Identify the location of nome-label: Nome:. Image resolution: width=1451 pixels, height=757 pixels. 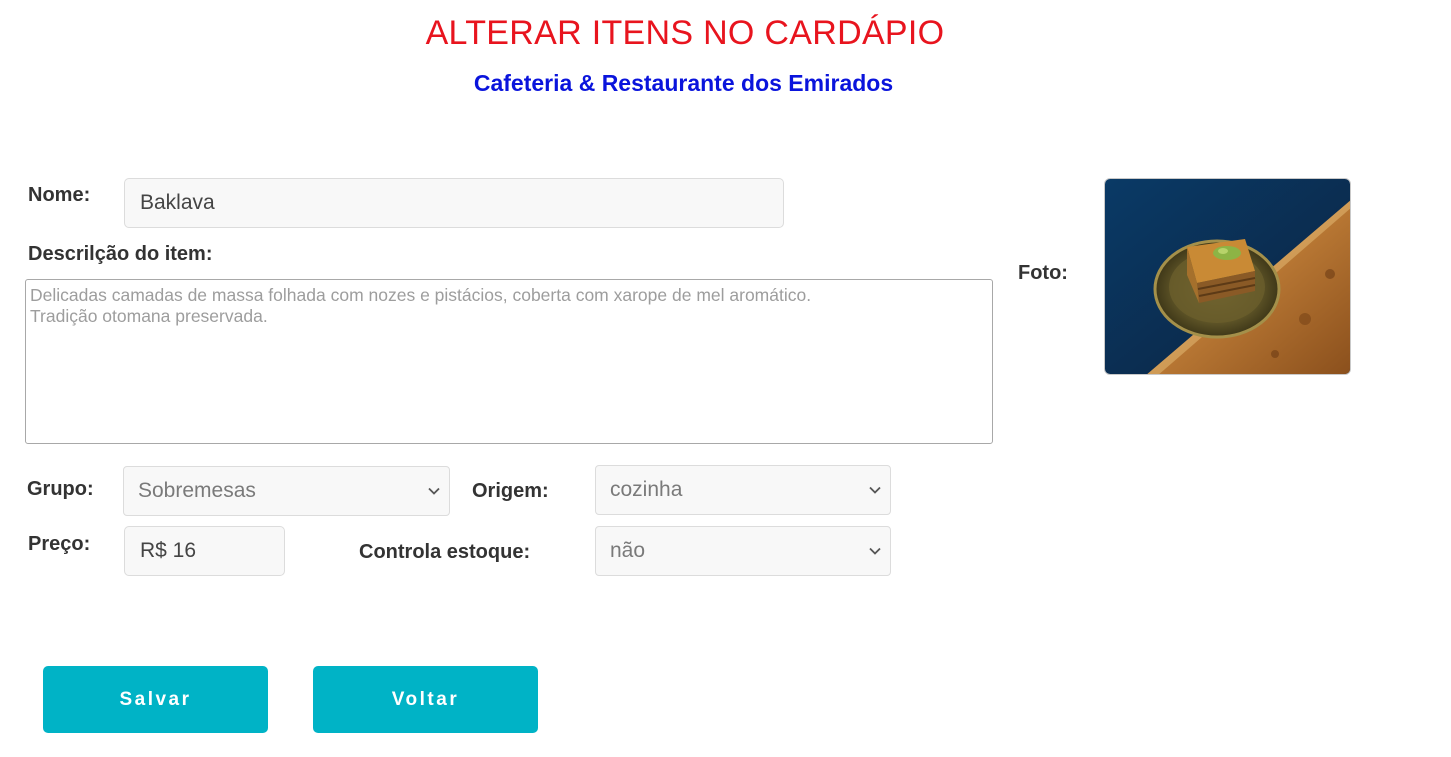
(59, 195).